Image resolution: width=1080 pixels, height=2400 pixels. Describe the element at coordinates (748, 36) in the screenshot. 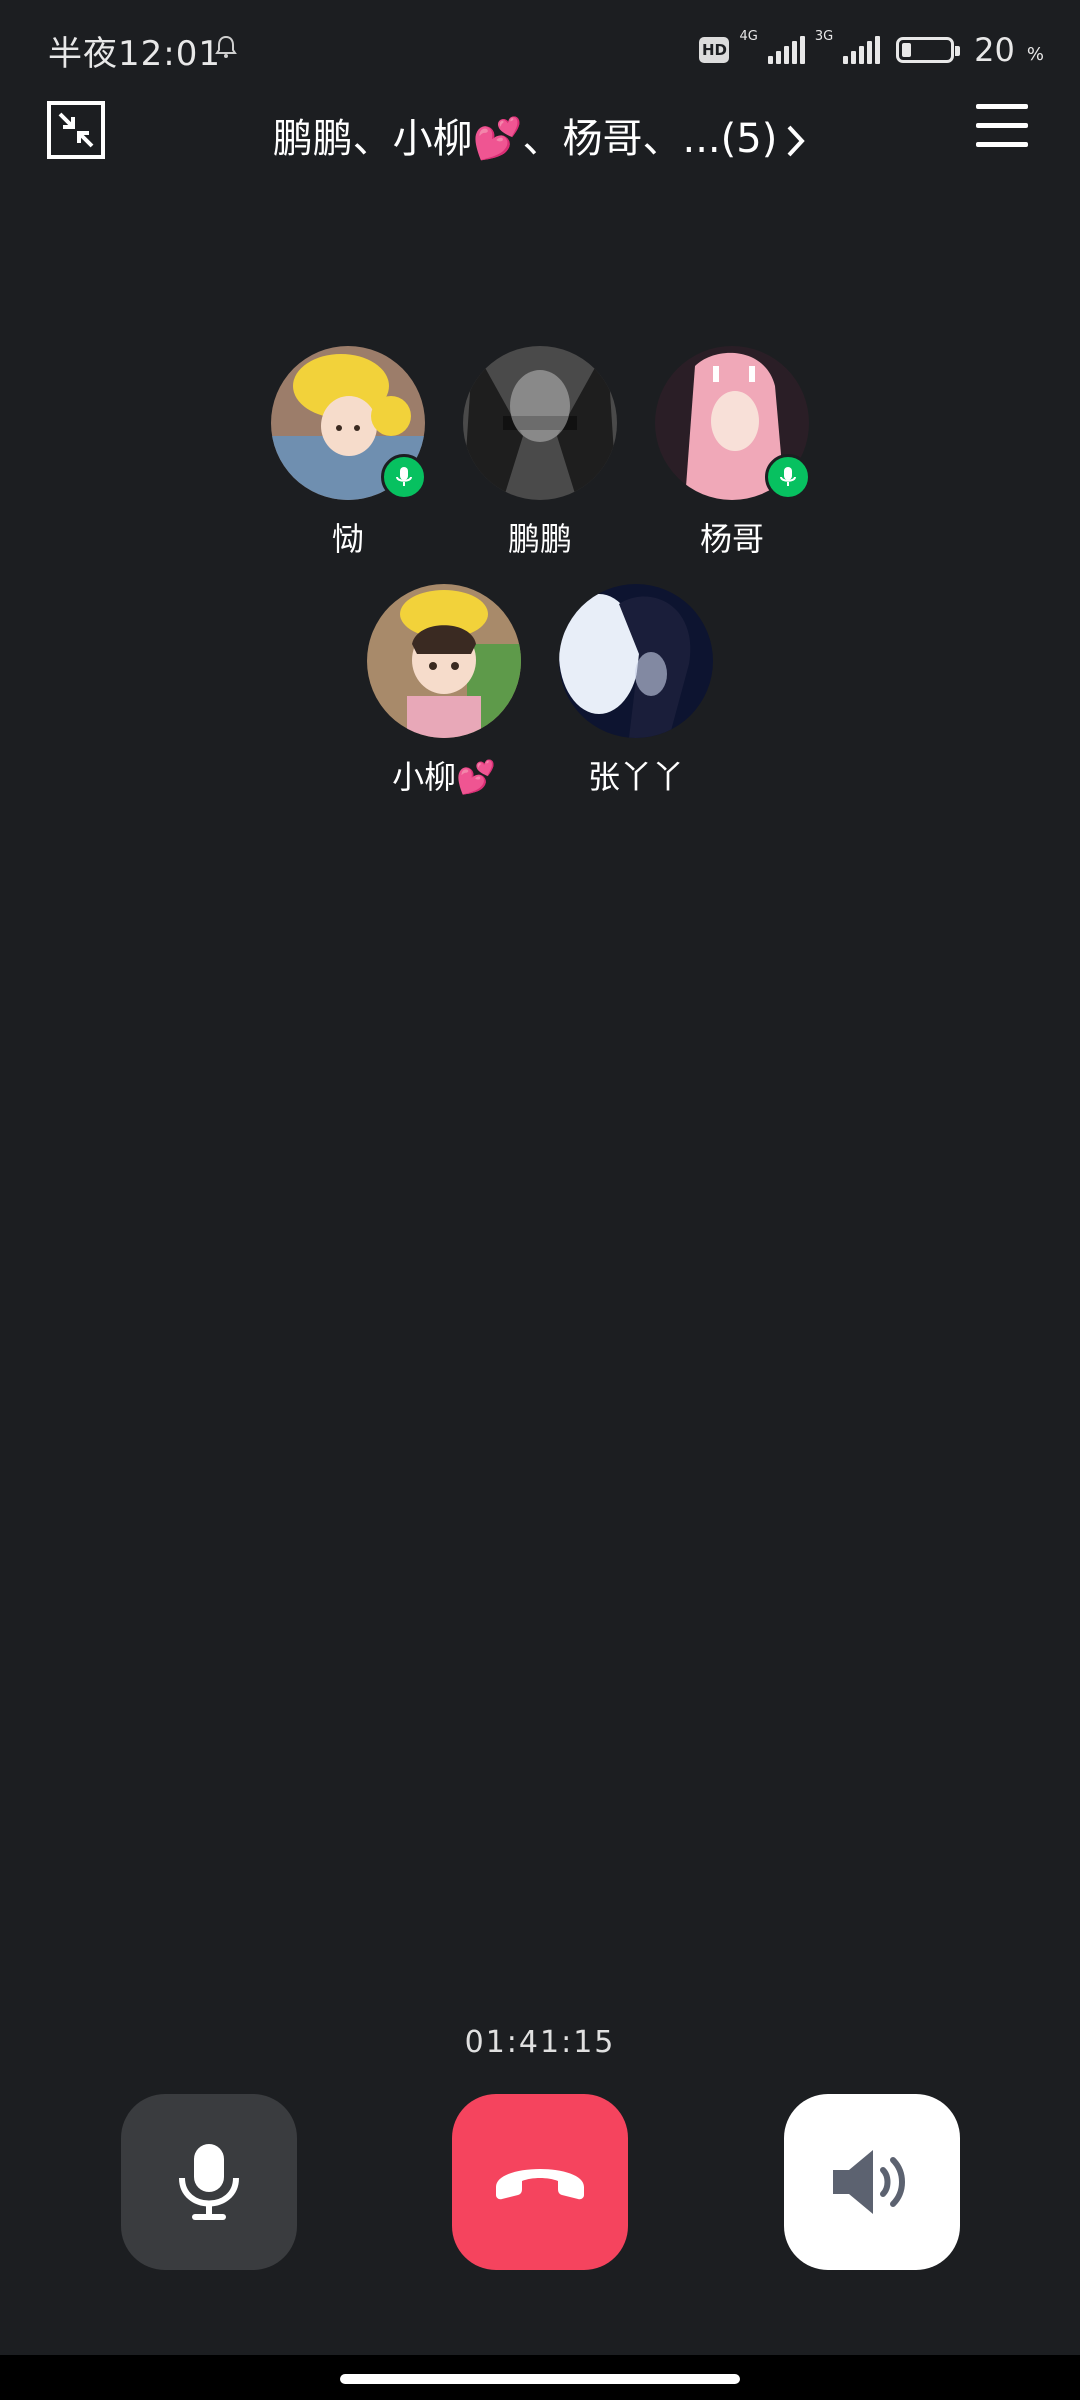

I see `network-type-4g: 4G` at that location.